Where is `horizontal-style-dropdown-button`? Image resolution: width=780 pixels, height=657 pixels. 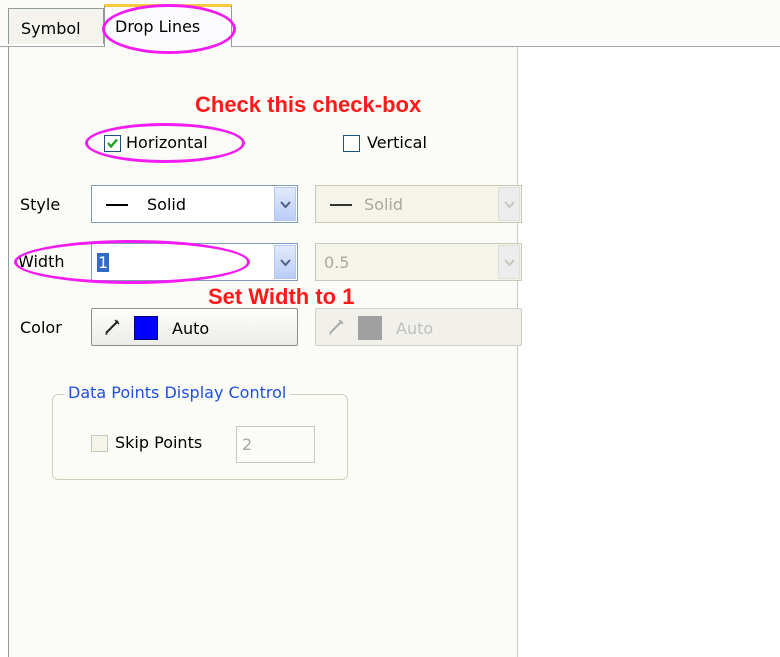
horizontal-style-dropdown-button is located at coordinates (285, 204).